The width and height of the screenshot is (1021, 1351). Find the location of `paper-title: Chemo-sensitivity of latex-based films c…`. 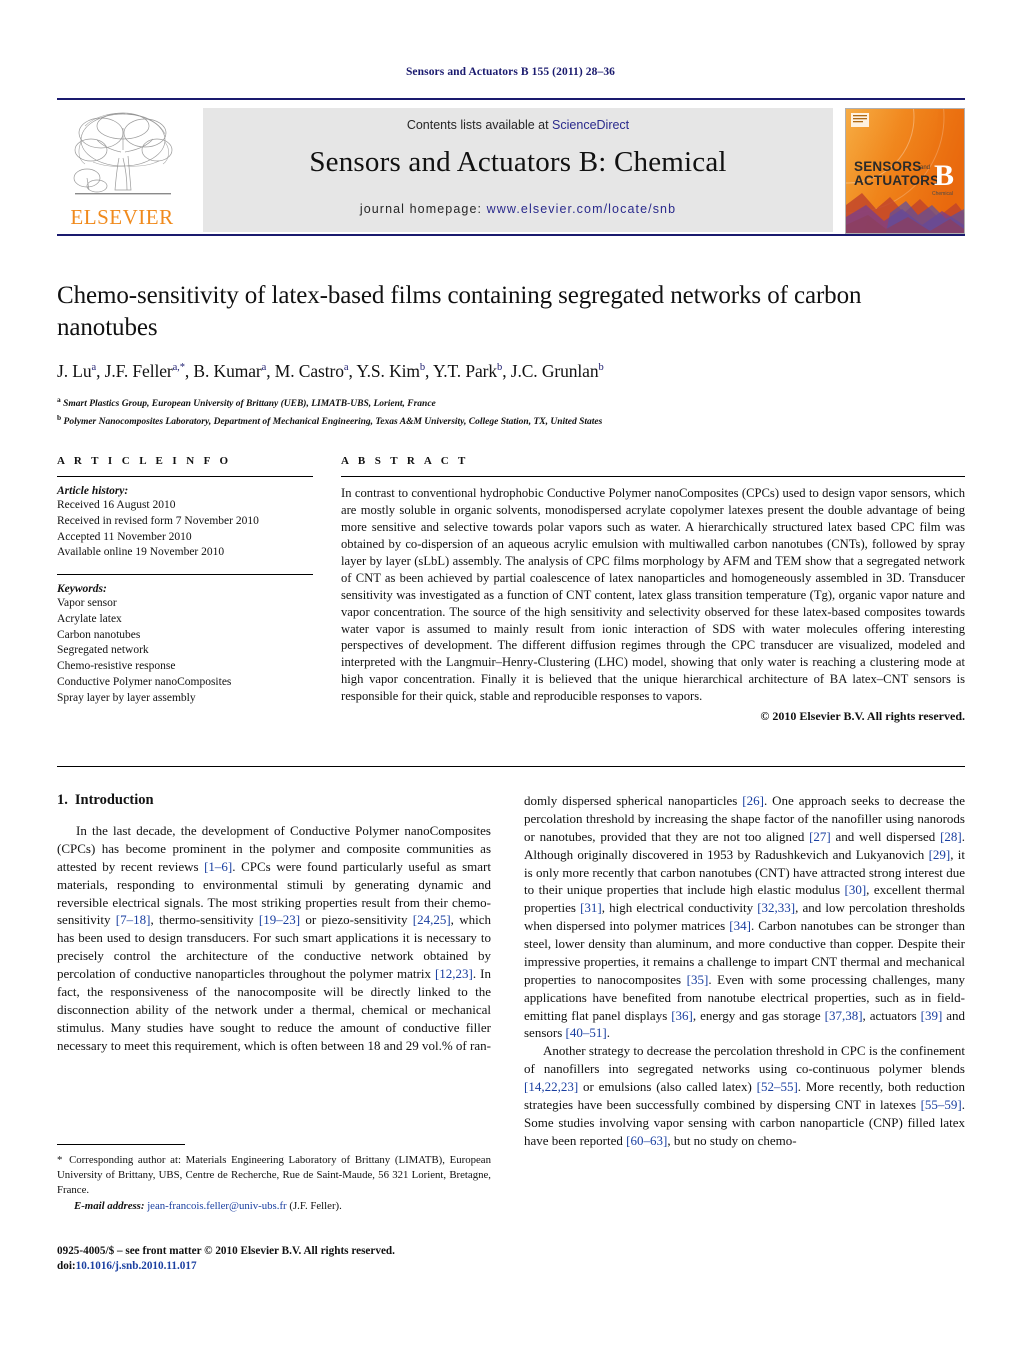

paper-title: Chemo-sensitivity of latex-based films c… is located at coordinates (459, 311).